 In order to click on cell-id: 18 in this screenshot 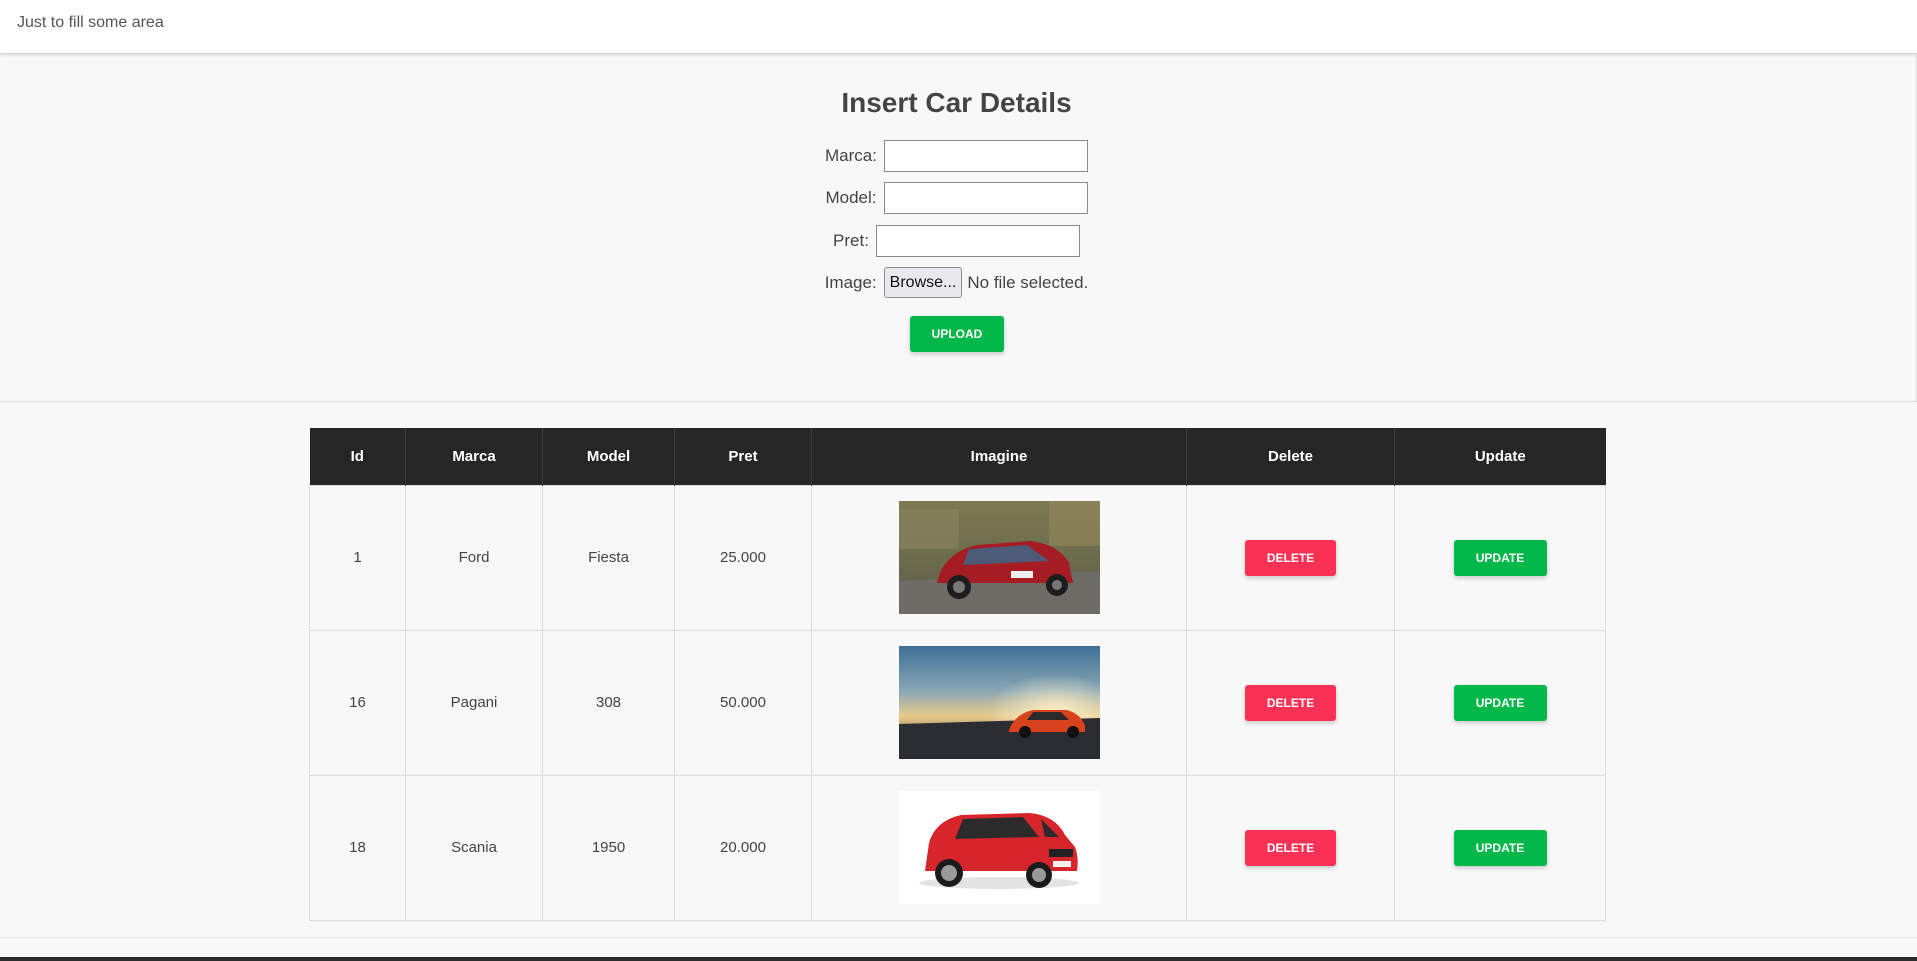, I will do `click(357, 847)`.